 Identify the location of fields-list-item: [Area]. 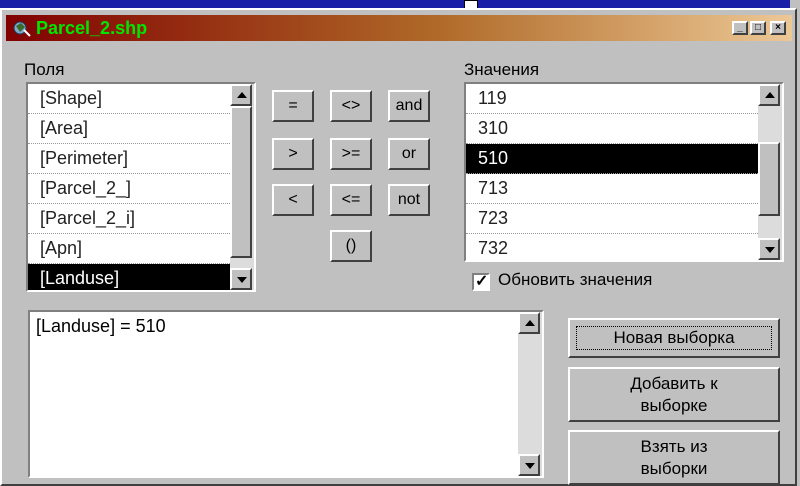
(129, 129).